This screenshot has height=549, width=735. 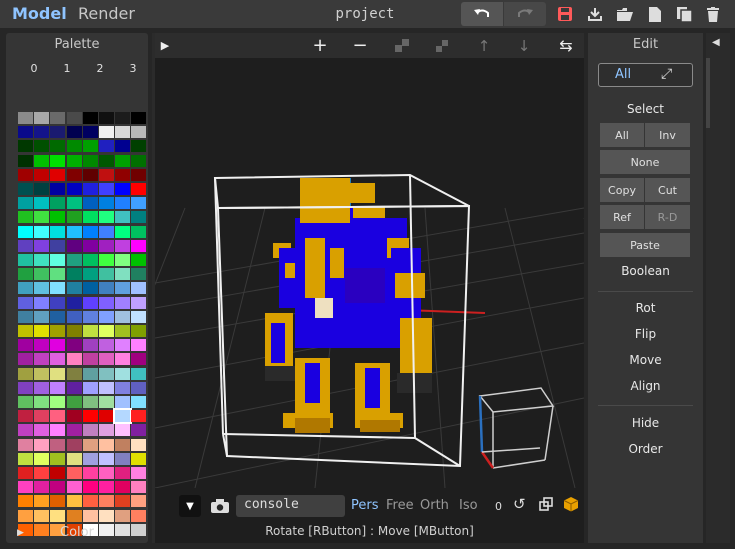 What do you see at coordinates (100, 68) in the screenshot?
I see `palette-column-2: 2` at bounding box center [100, 68].